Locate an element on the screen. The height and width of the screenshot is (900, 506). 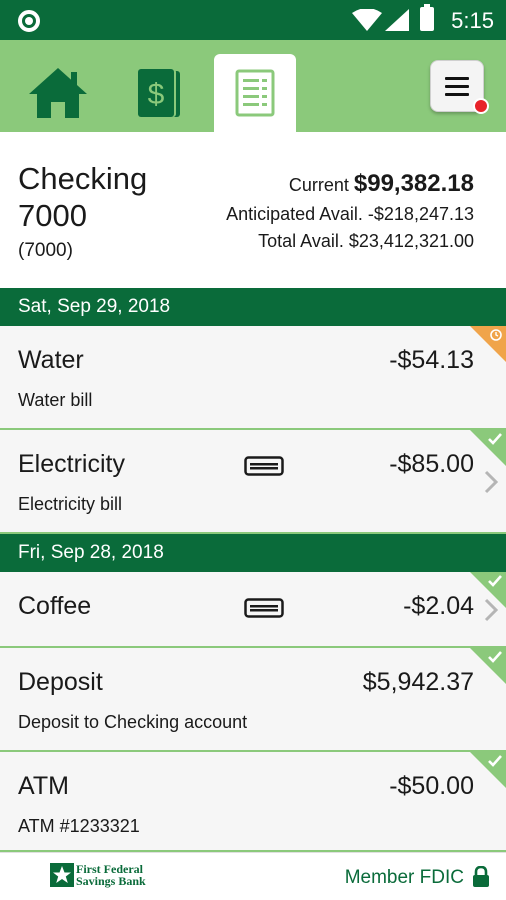
nav-bar: $ is located at coordinates (253, 86).